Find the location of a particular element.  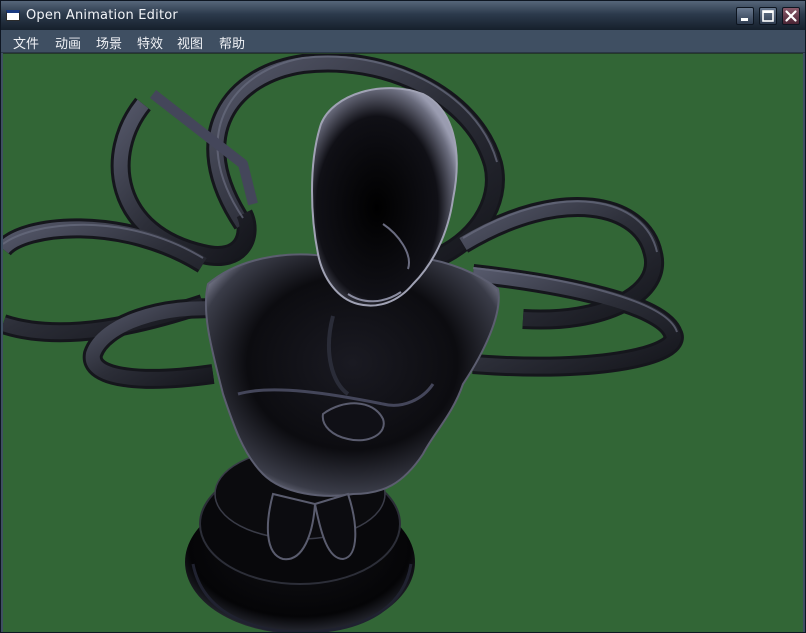

minimize-icon is located at coordinates (744, 19).